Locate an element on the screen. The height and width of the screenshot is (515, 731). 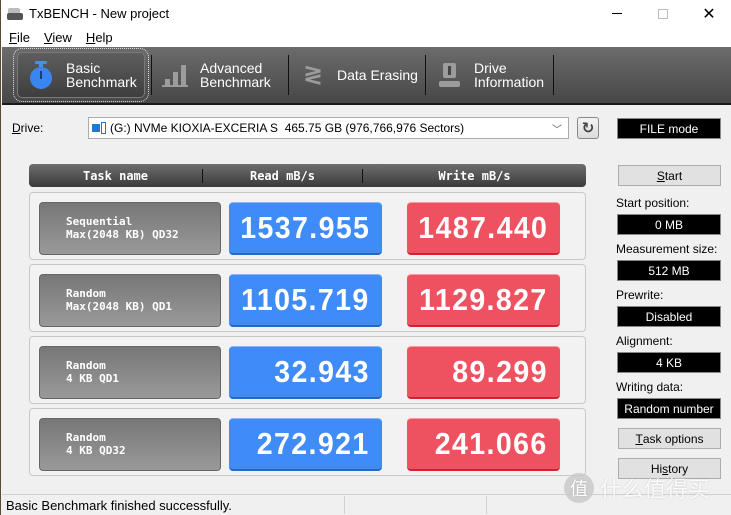
write-value-text: 1487.440 is located at coordinates (482, 227).